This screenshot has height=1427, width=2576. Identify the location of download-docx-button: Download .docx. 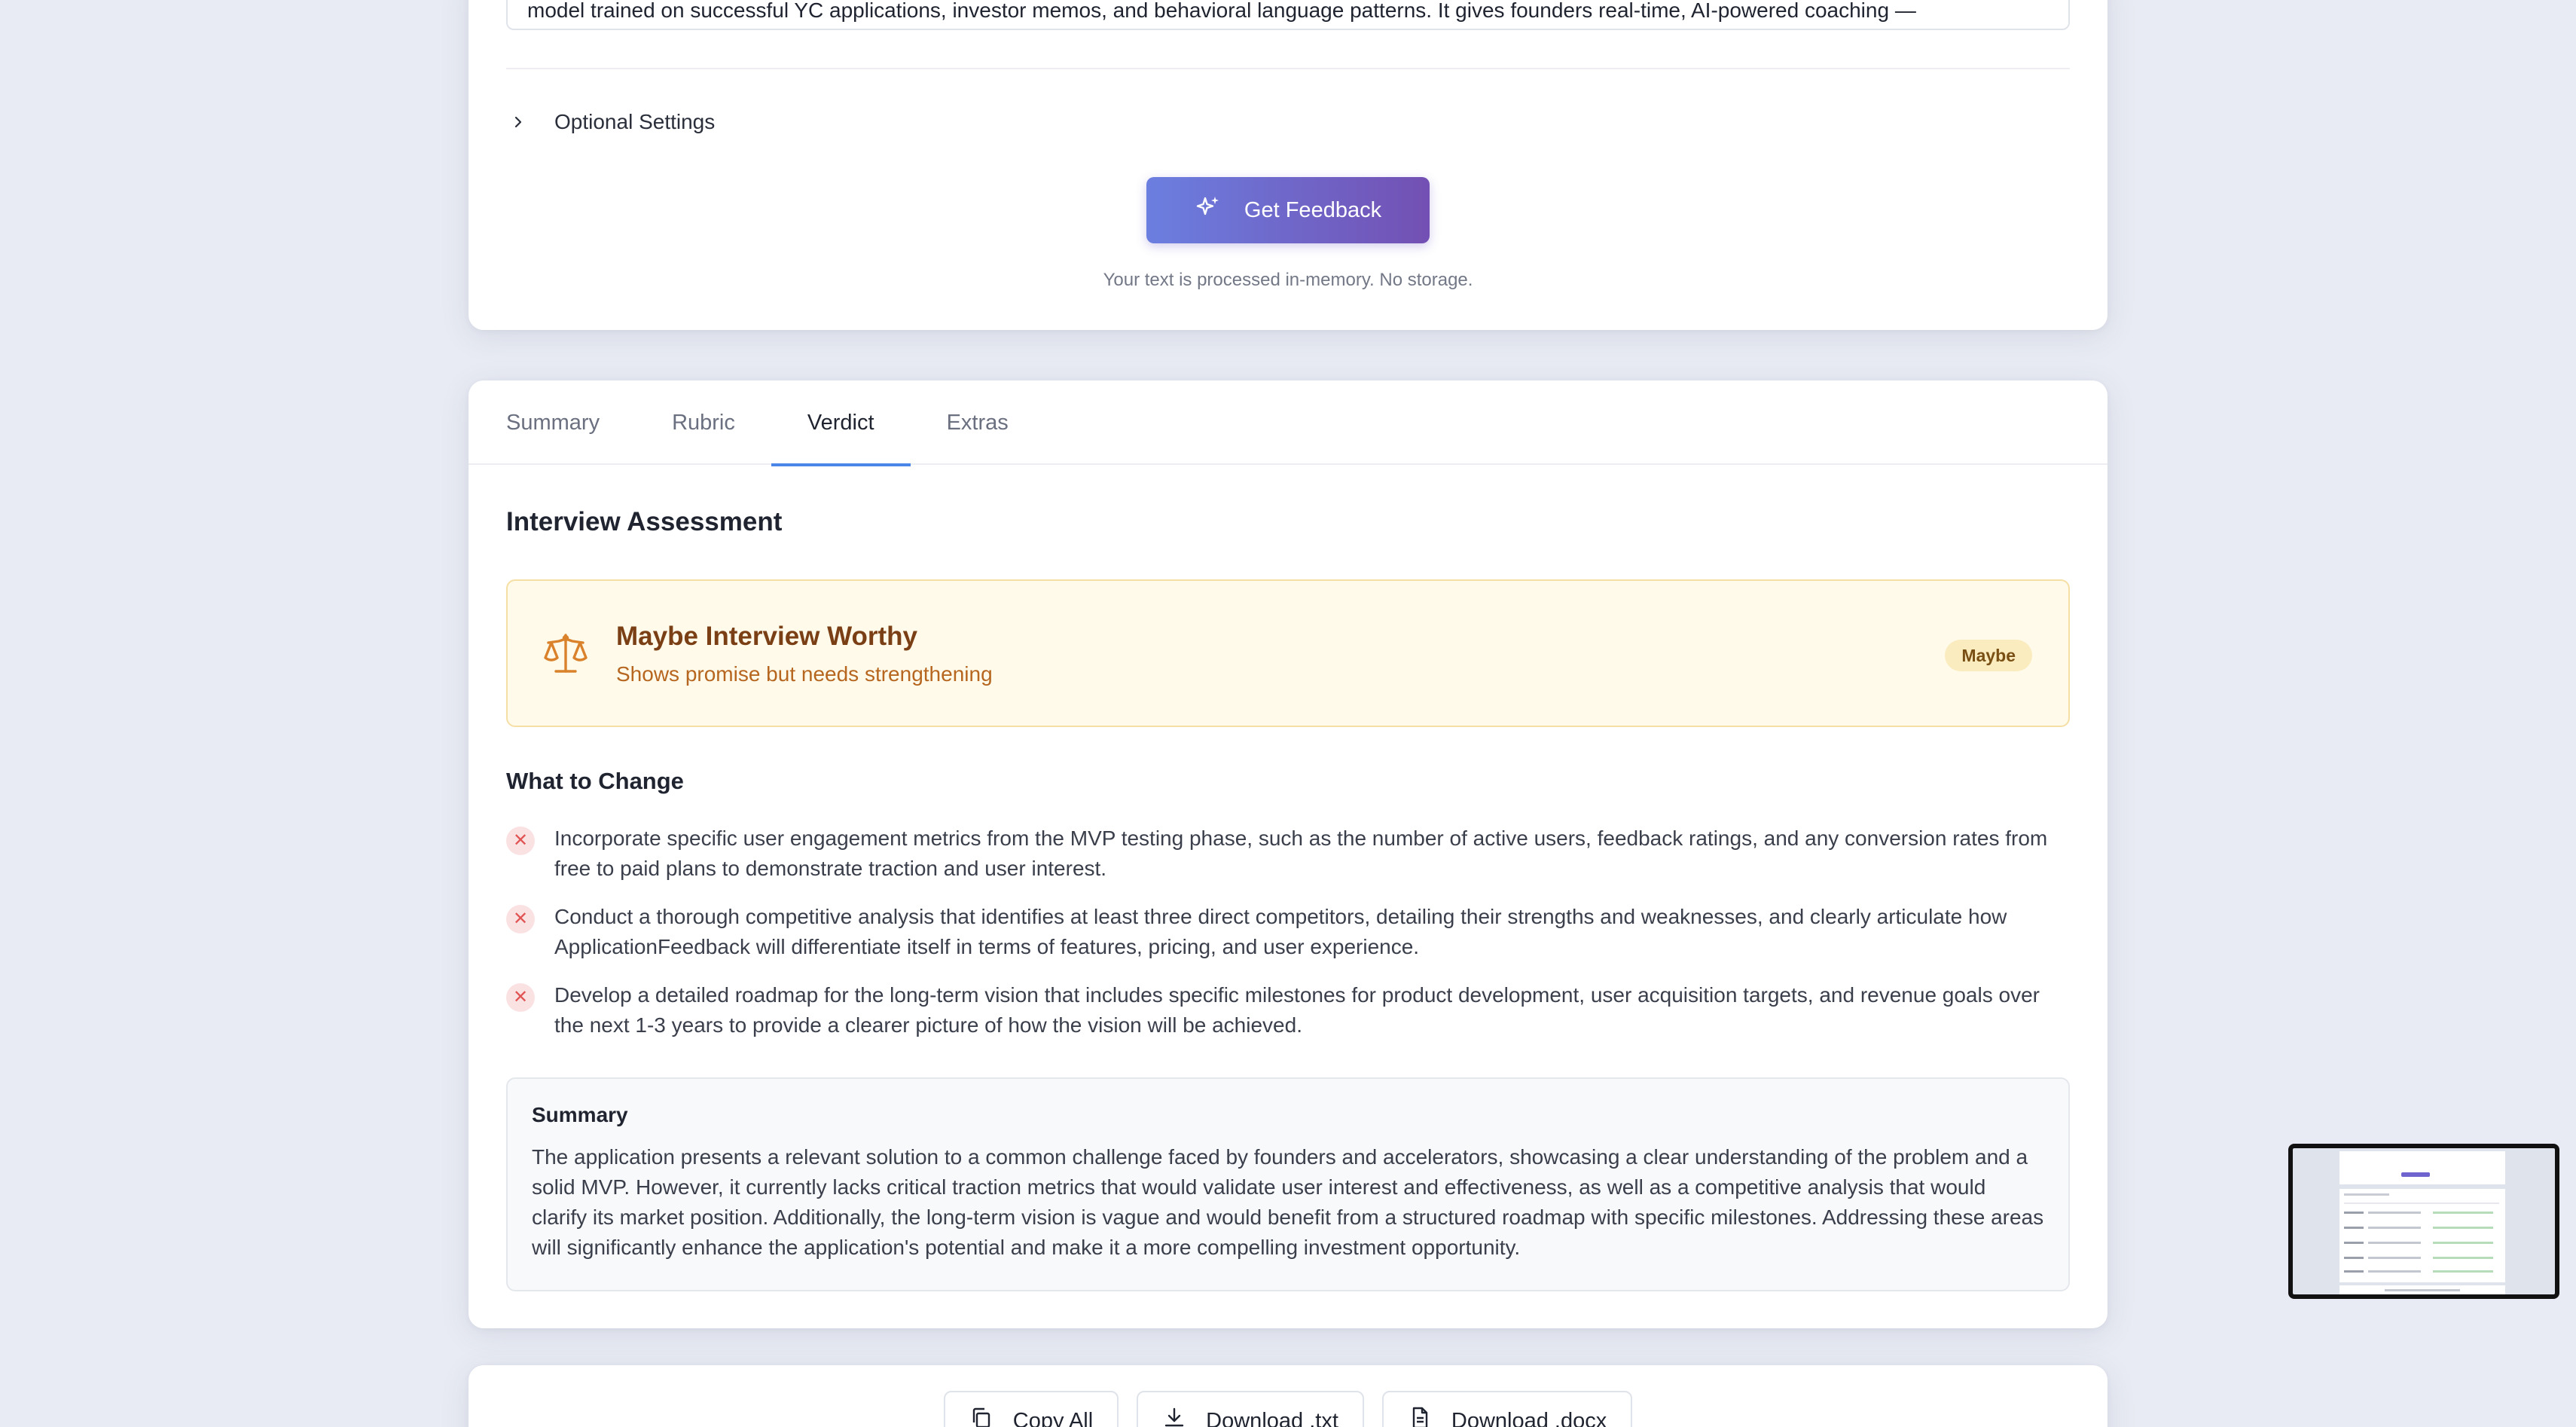
(1507, 1409).